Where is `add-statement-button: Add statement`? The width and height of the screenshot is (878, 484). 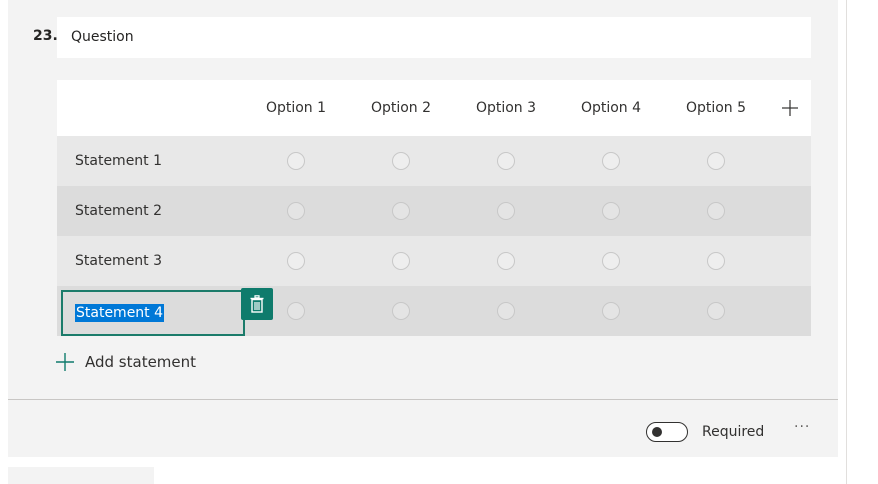 add-statement-button: Add statement is located at coordinates (125, 362).